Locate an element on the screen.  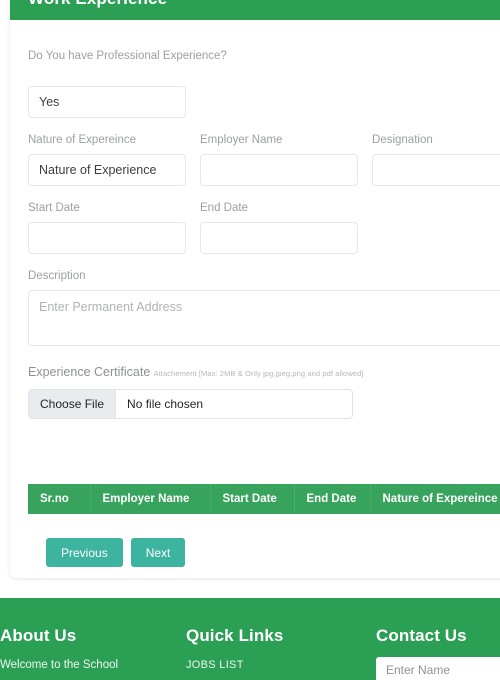
footer-about-column: About Us Welcome to the School is located at coordinates (93, 653).